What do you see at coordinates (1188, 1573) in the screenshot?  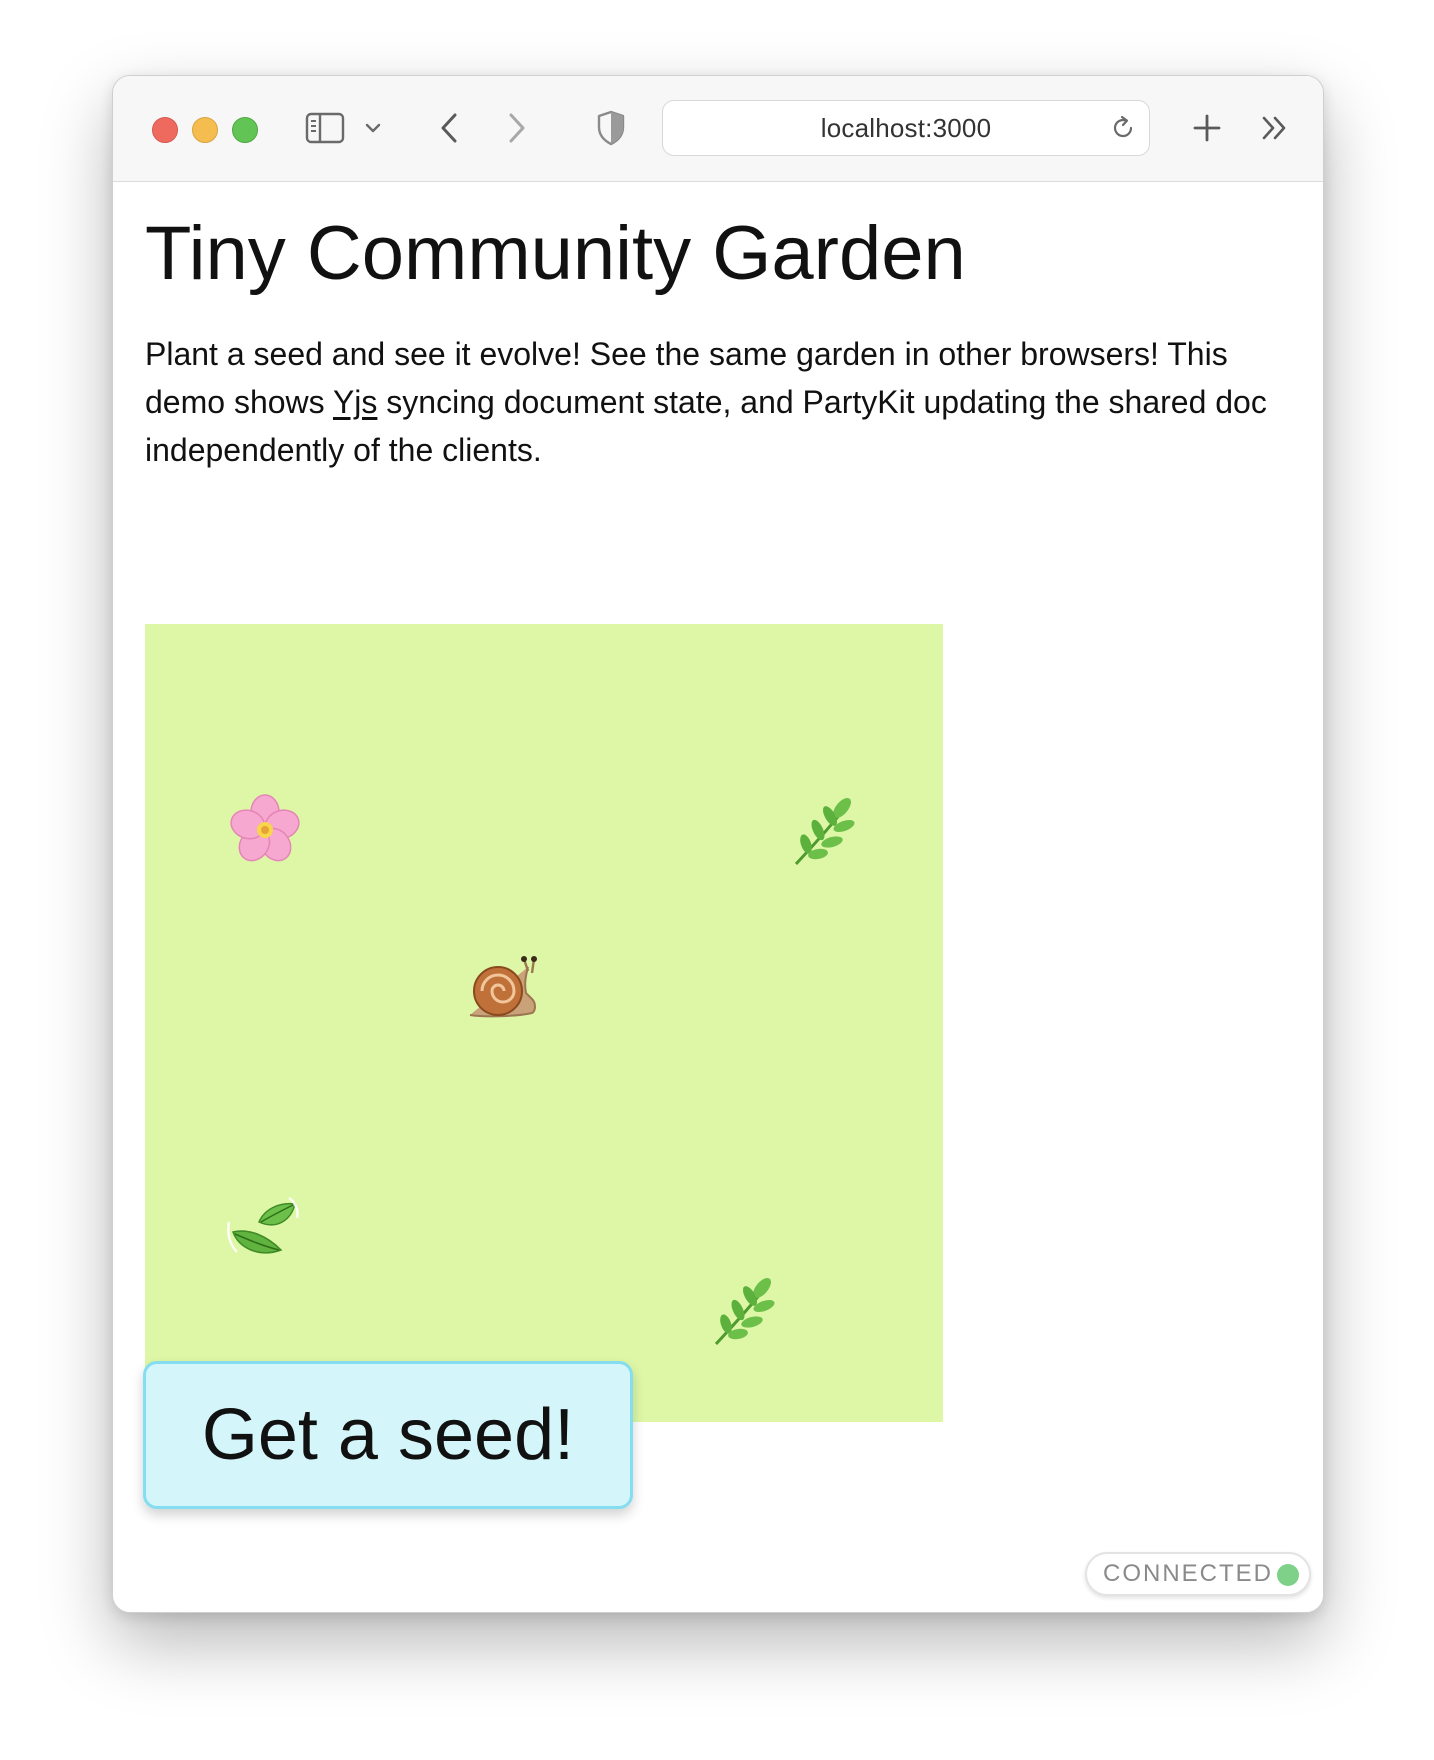 I see `connection-status-label: CONNECTED` at bounding box center [1188, 1573].